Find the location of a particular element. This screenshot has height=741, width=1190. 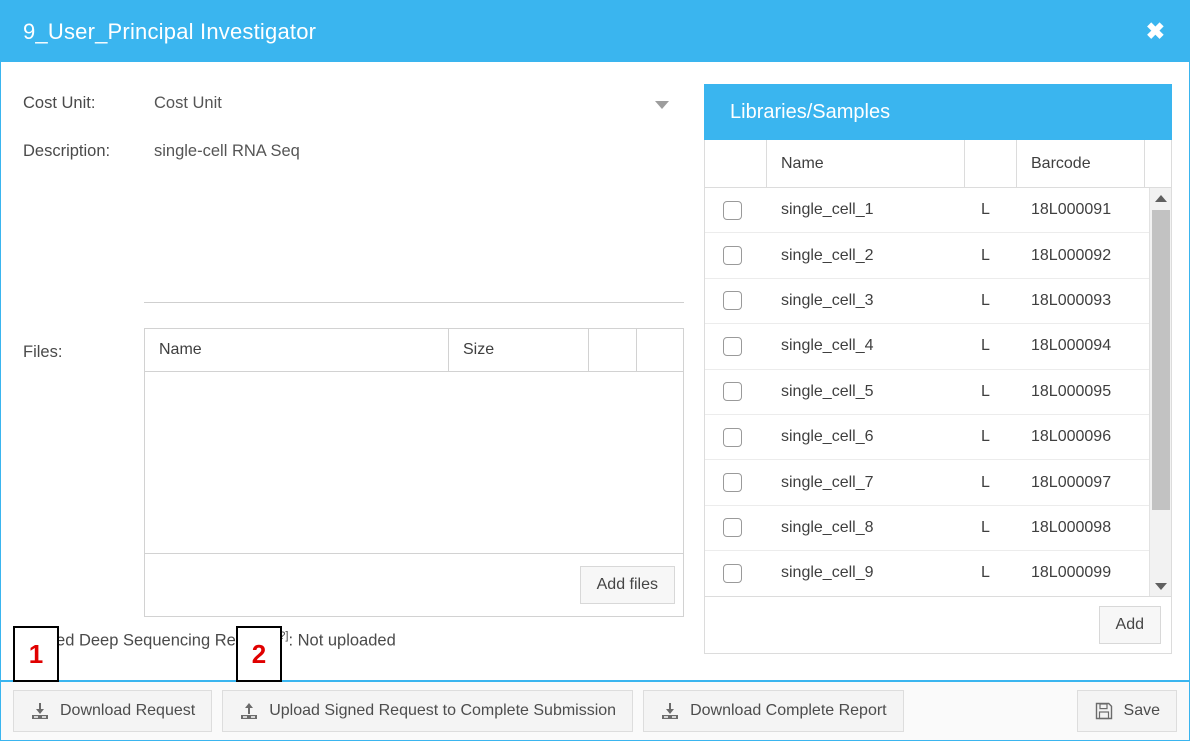

libraries-col-extra is located at coordinates (1158, 163).